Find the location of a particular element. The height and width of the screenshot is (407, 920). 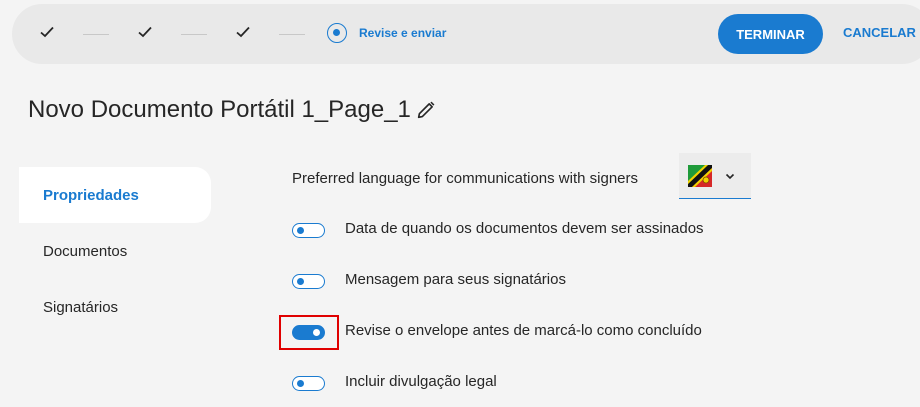

step-3-check-icon is located at coordinates (243, 32).